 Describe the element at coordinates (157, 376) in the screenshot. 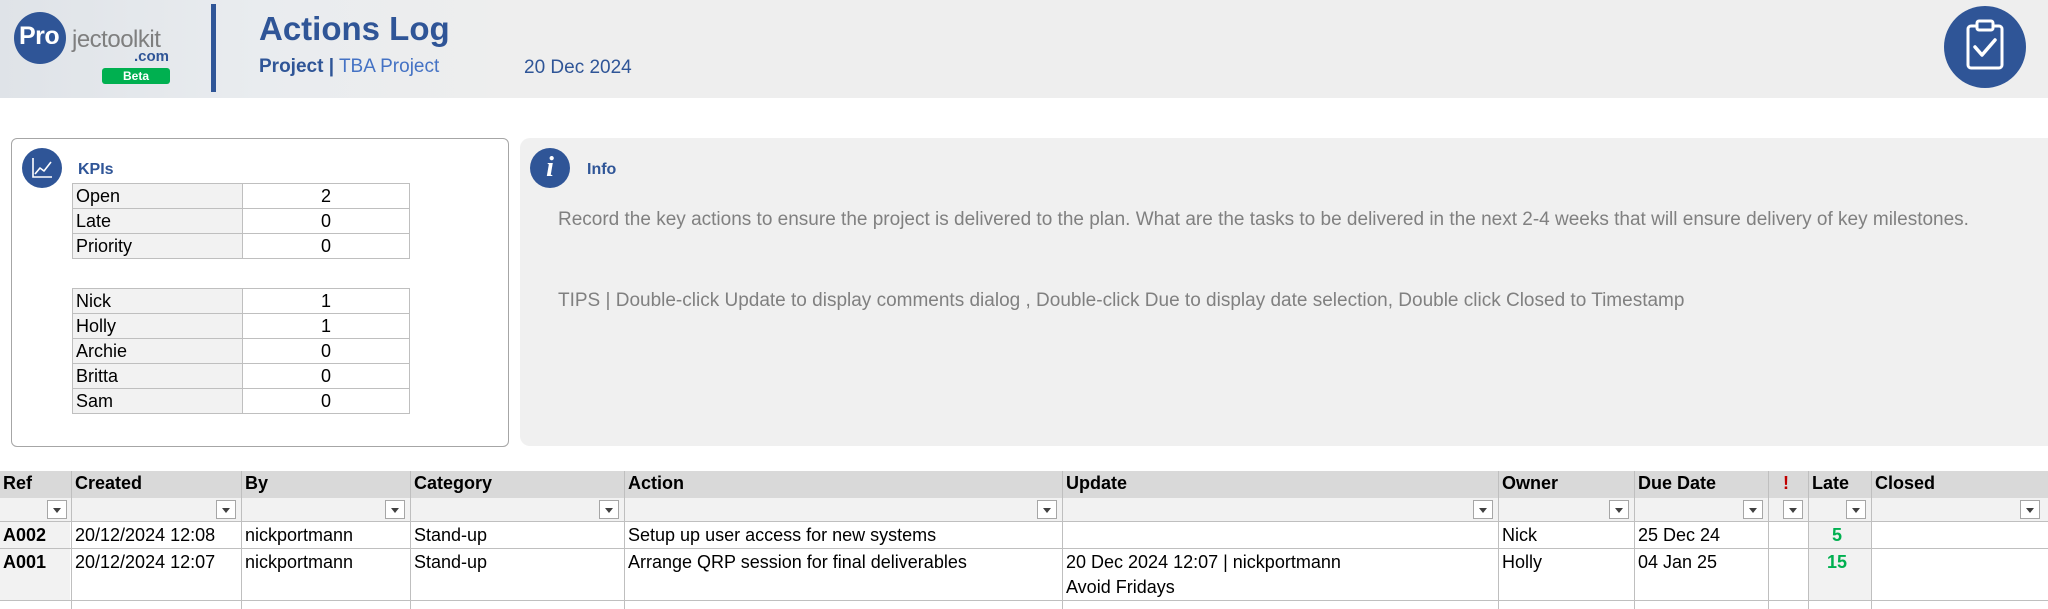

I see `kpi-label: Britta` at that location.